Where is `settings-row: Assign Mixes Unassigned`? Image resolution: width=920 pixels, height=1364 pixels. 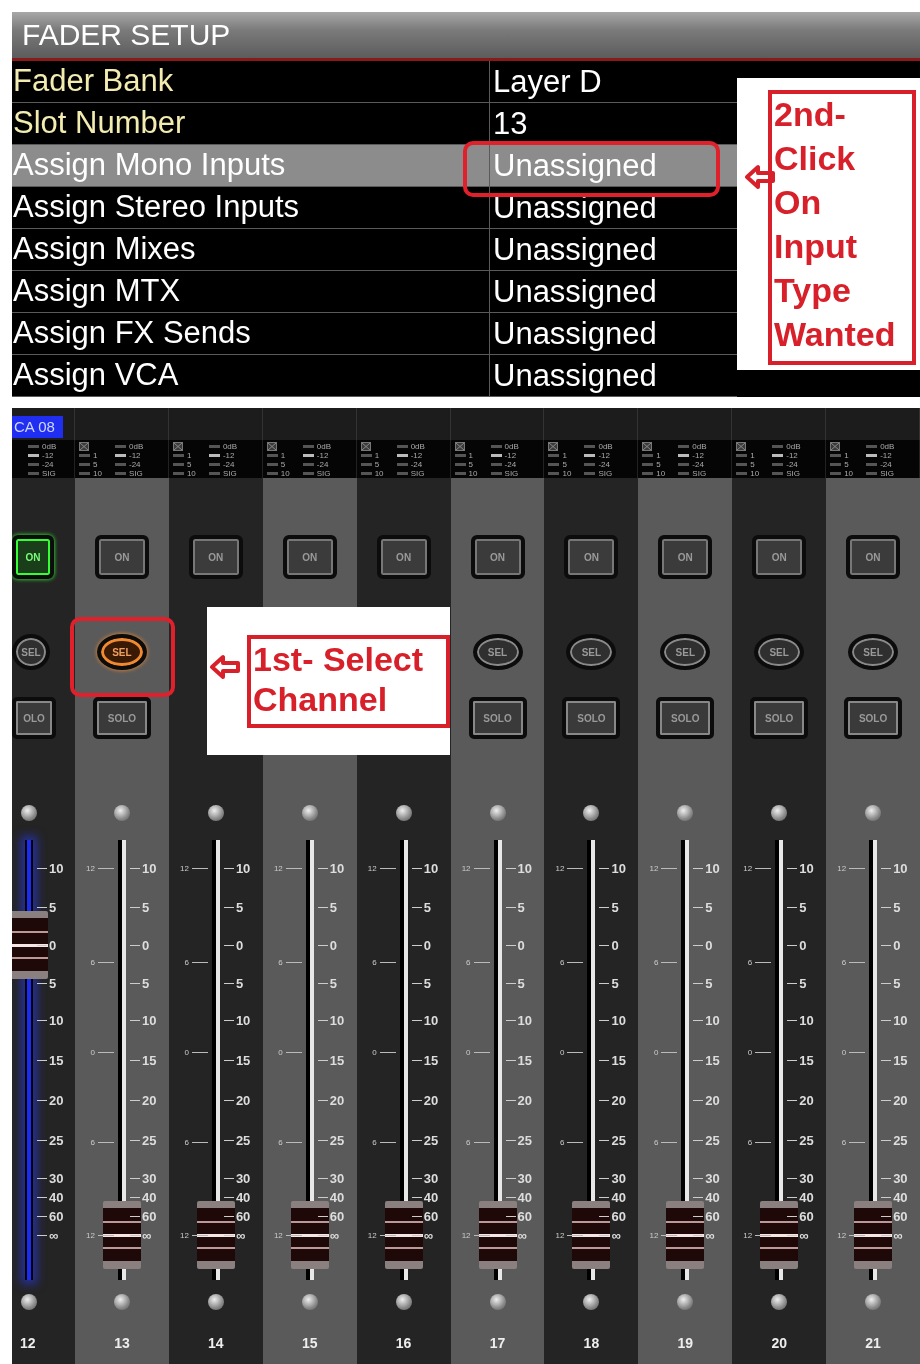 settings-row: Assign Mixes Unassigned is located at coordinates (374, 250).